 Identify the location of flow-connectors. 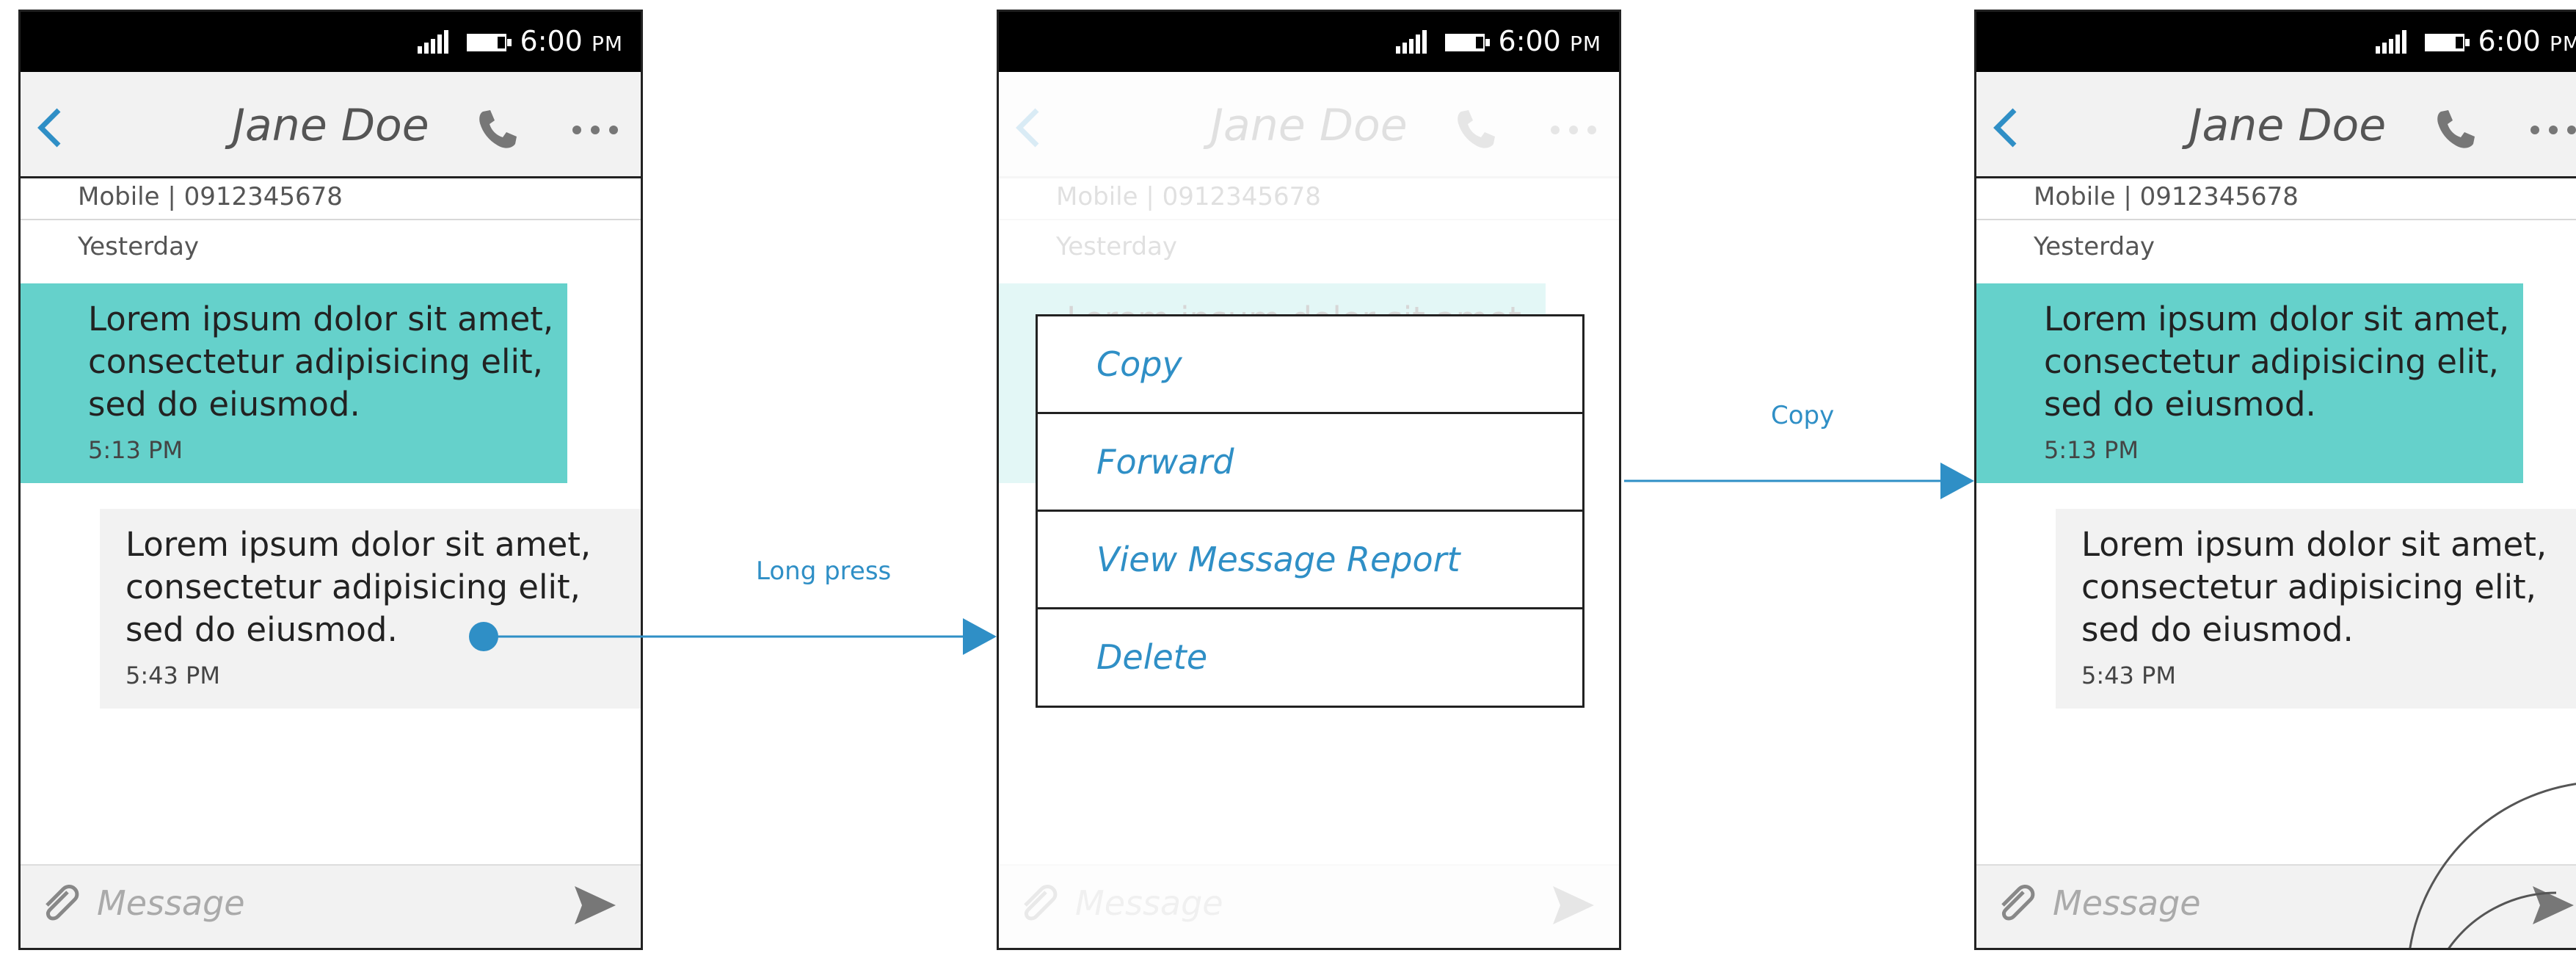
(1221, 559).